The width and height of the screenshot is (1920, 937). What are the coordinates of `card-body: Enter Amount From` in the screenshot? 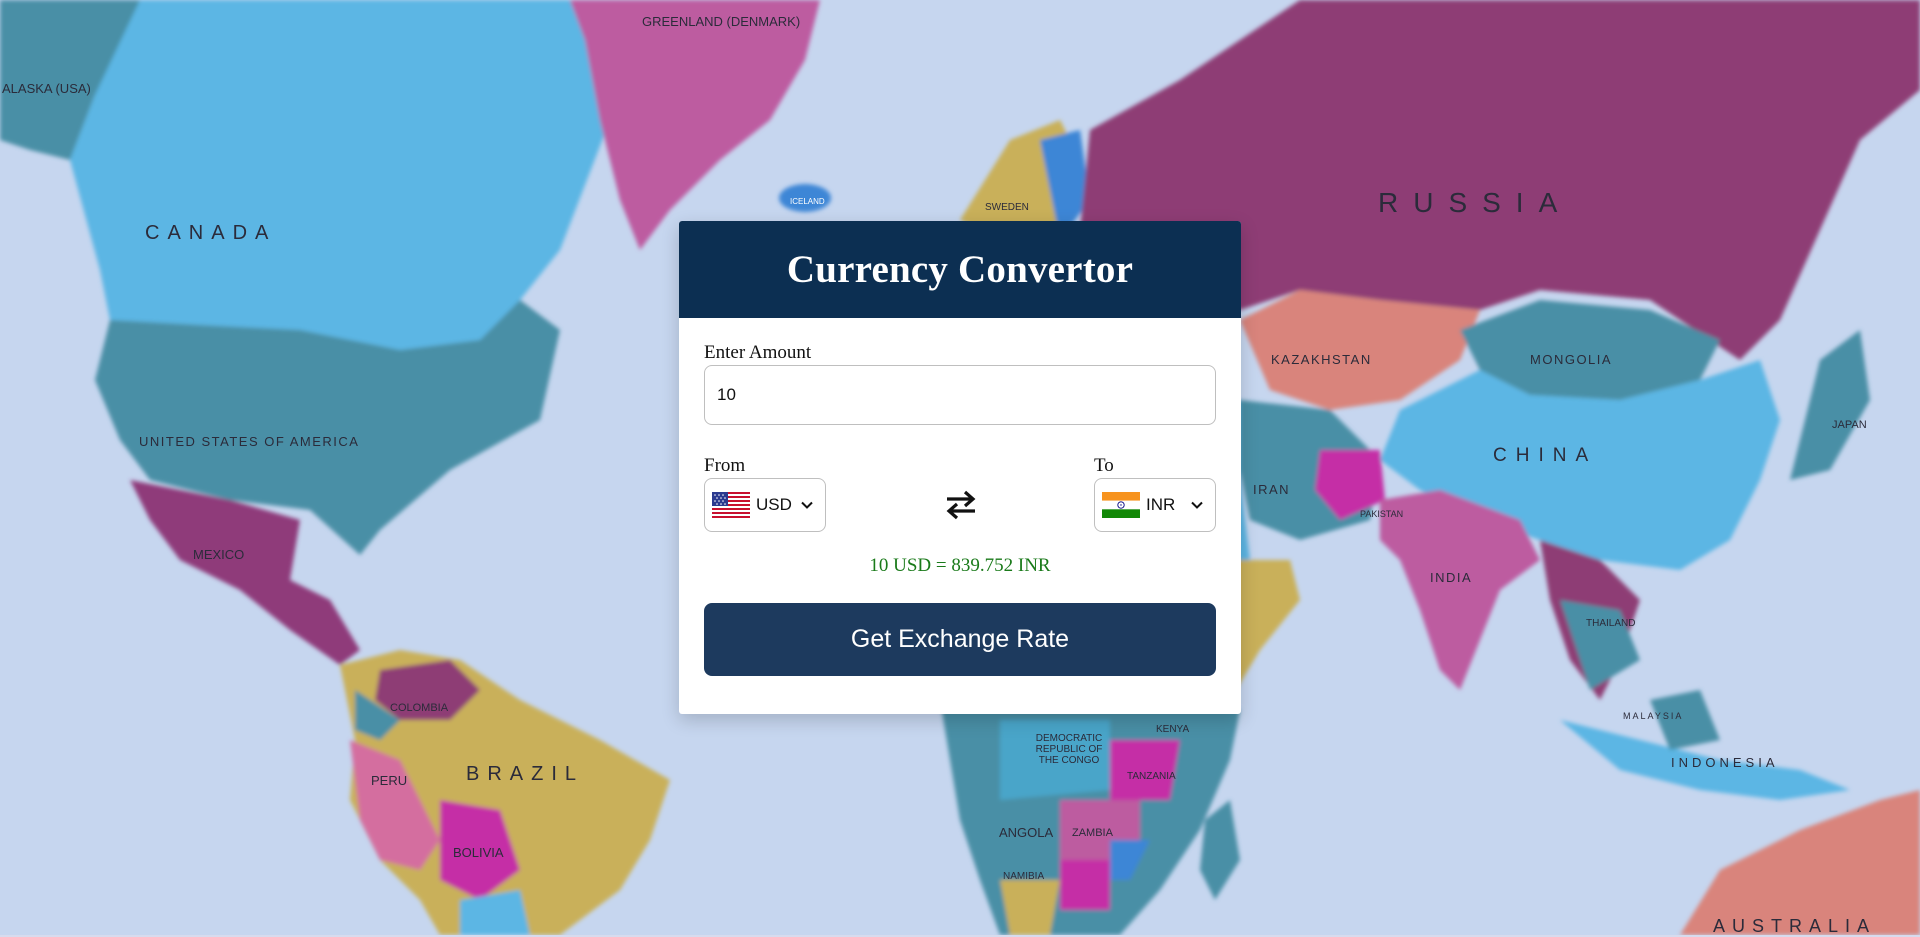 It's located at (960, 497).